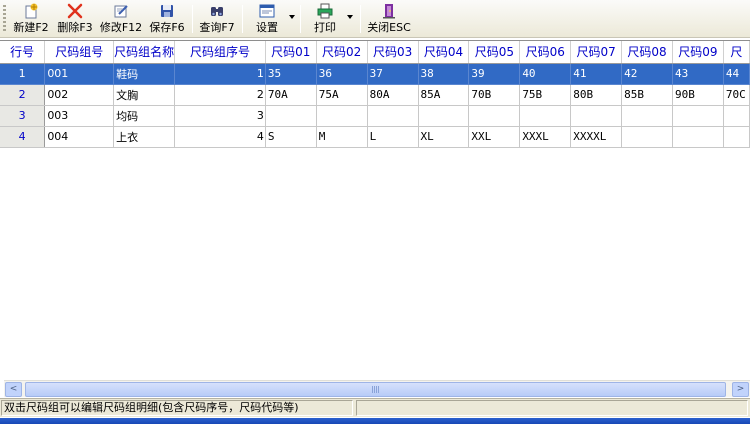  What do you see at coordinates (736, 74) in the screenshot?
I see `size-code-cell: 44` at bounding box center [736, 74].